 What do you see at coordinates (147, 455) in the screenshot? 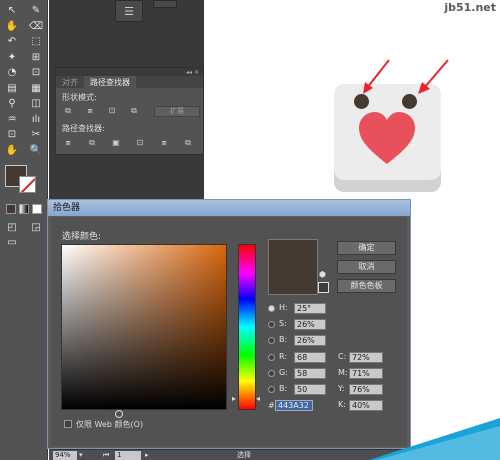
I see `next-page-icon: ▸` at bounding box center [147, 455].